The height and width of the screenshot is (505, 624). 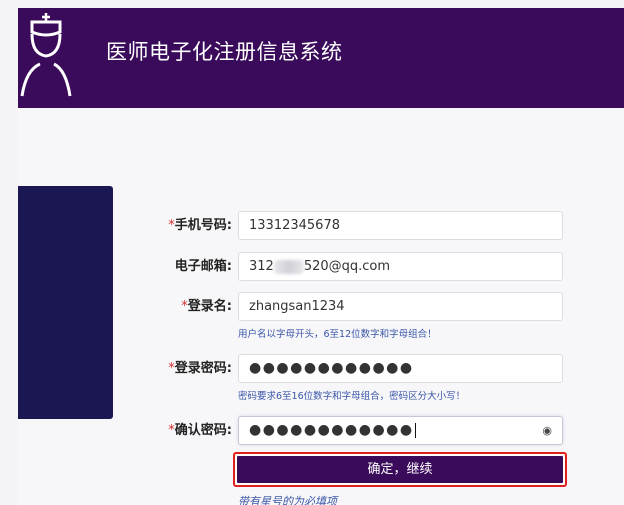 What do you see at coordinates (206, 306) in the screenshot?
I see `username-label: *登录名:` at bounding box center [206, 306].